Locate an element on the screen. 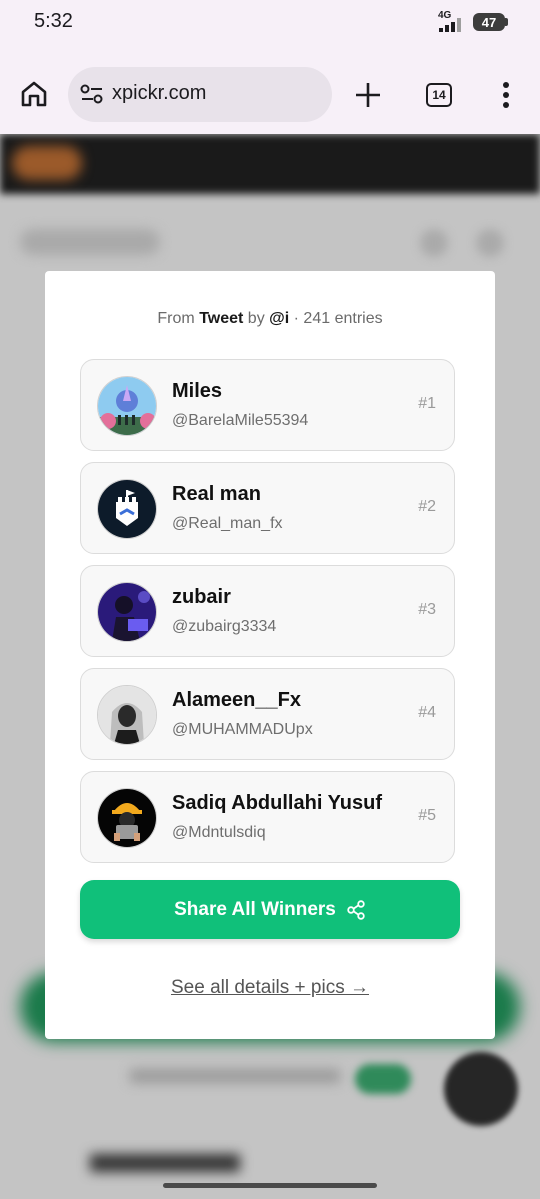 The height and width of the screenshot is (1199, 540). tabs-icon: 14 is located at coordinates (439, 95).